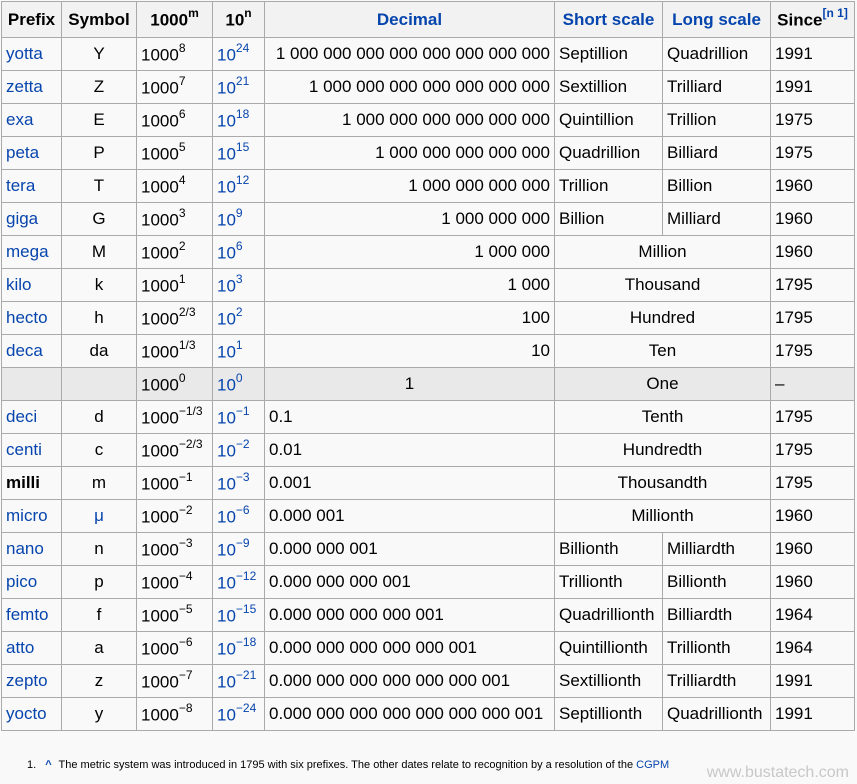 Image resolution: width=857 pixels, height=784 pixels. Describe the element at coordinates (31, 87) in the screenshot. I see `prefix-cell: zetta` at that location.